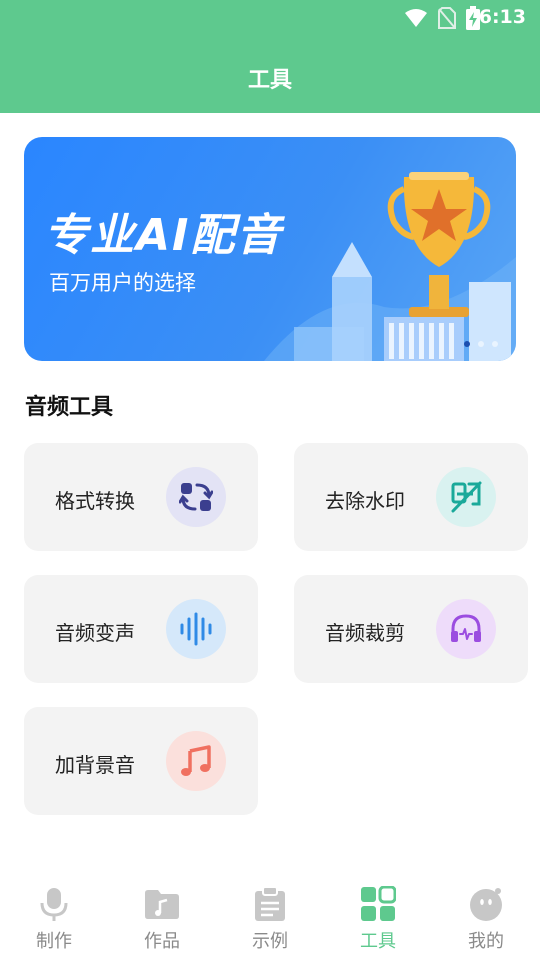 This screenshot has height=960, width=540. I want to click on status-time: 6:13, so click(502, 17).